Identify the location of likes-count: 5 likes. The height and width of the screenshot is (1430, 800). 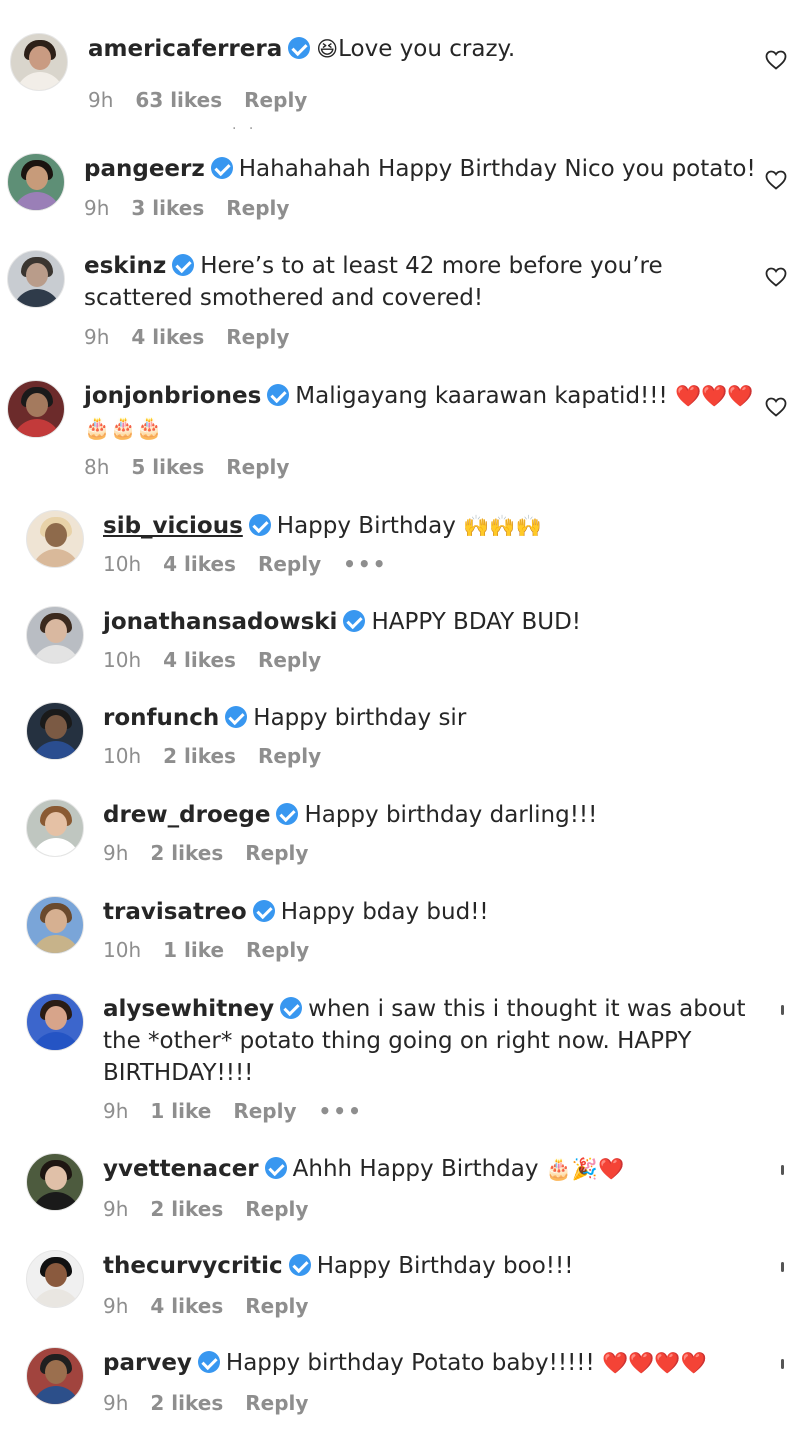
(167, 467).